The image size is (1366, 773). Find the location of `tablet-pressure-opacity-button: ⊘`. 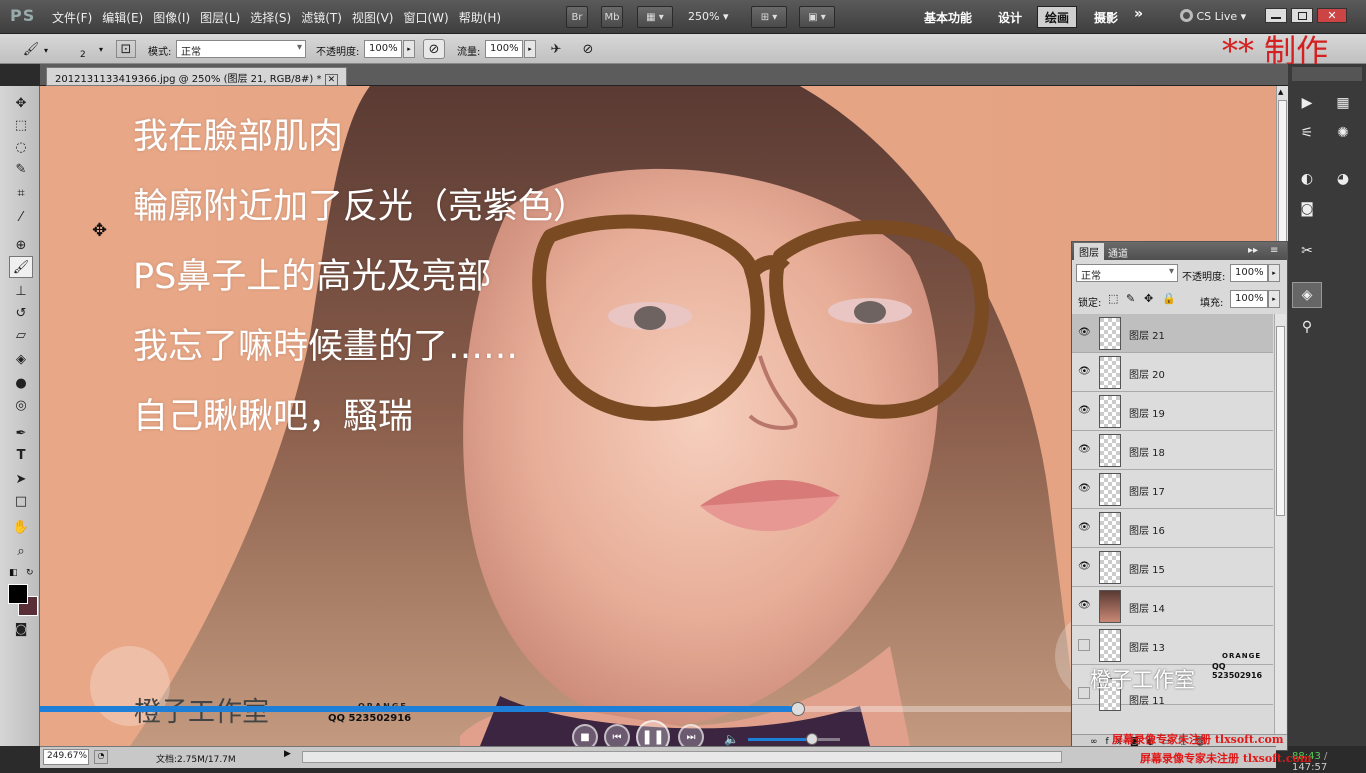

tablet-pressure-opacity-button: ⊘ is located at coordinates (434, 49).